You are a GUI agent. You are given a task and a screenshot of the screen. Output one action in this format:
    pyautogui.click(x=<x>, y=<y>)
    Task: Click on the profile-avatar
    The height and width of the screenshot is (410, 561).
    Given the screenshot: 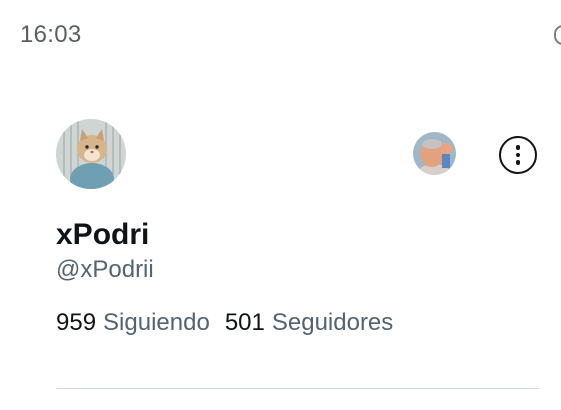 What is the action you would take?
    pyautogui.click(x=91, y=154)
    